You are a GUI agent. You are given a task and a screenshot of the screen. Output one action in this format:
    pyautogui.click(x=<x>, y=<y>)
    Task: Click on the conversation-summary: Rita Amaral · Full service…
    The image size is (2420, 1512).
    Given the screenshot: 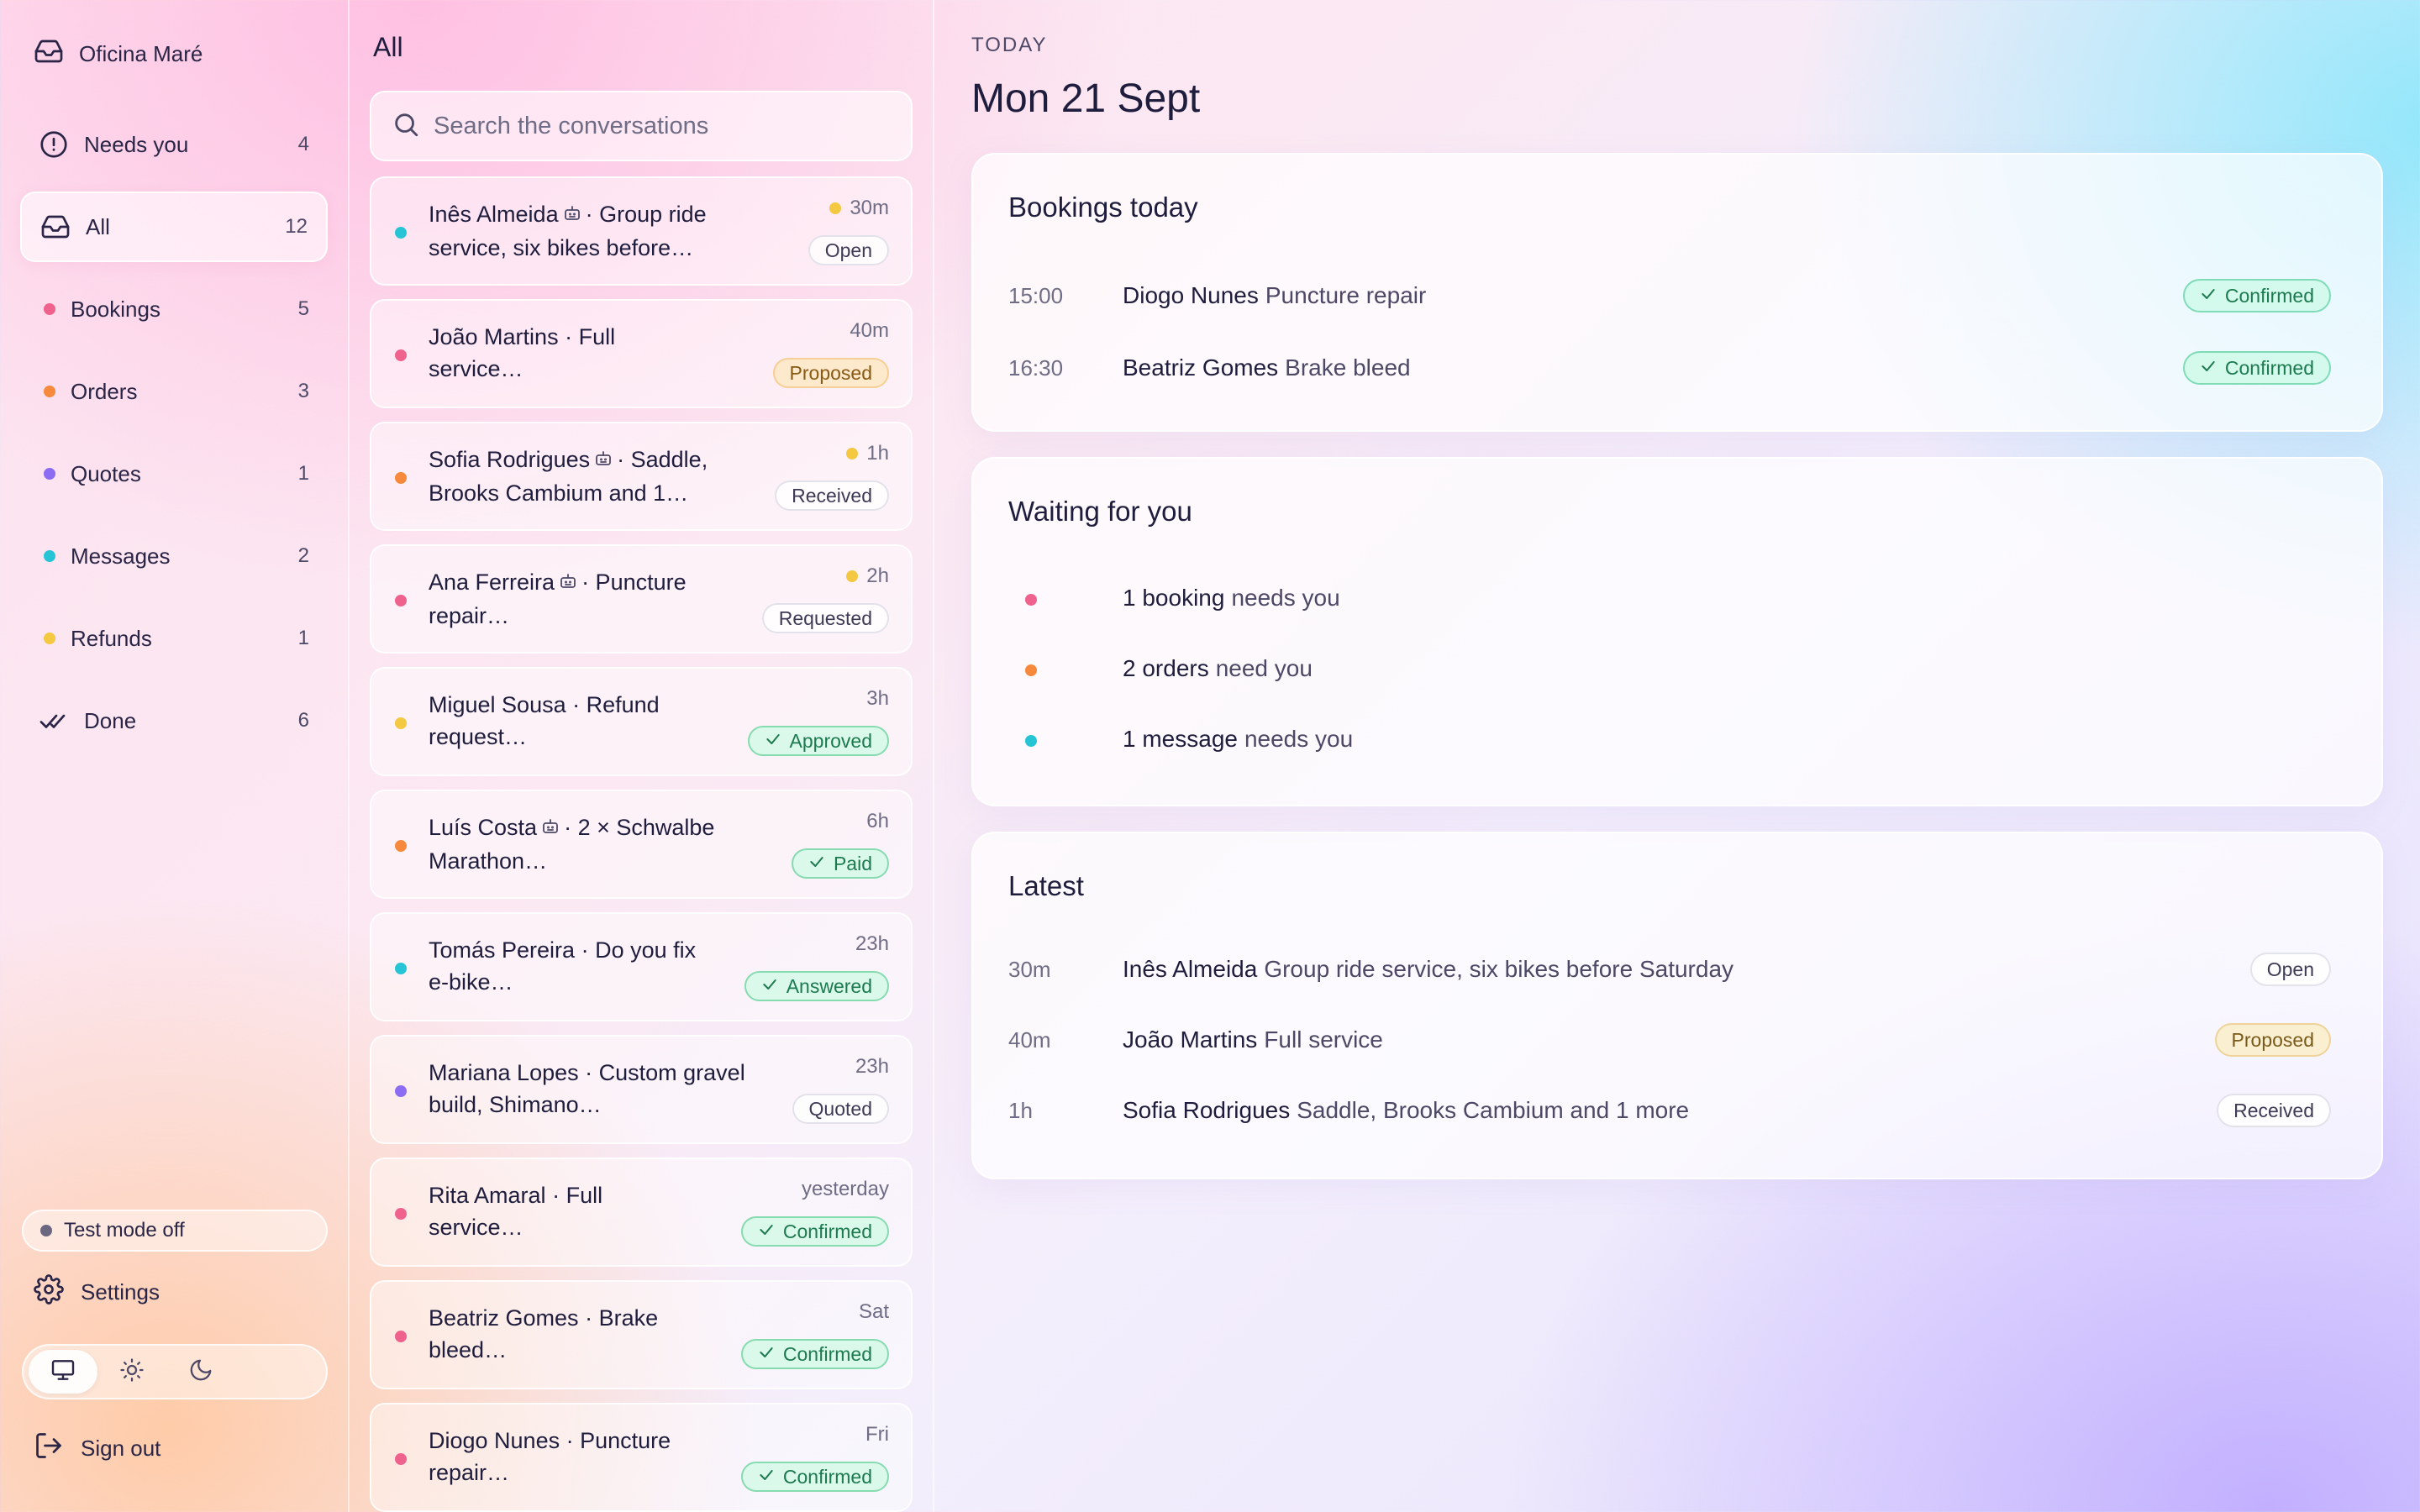 What is the action you would take?
    pyautogui.click(x=597, y=1211)
    